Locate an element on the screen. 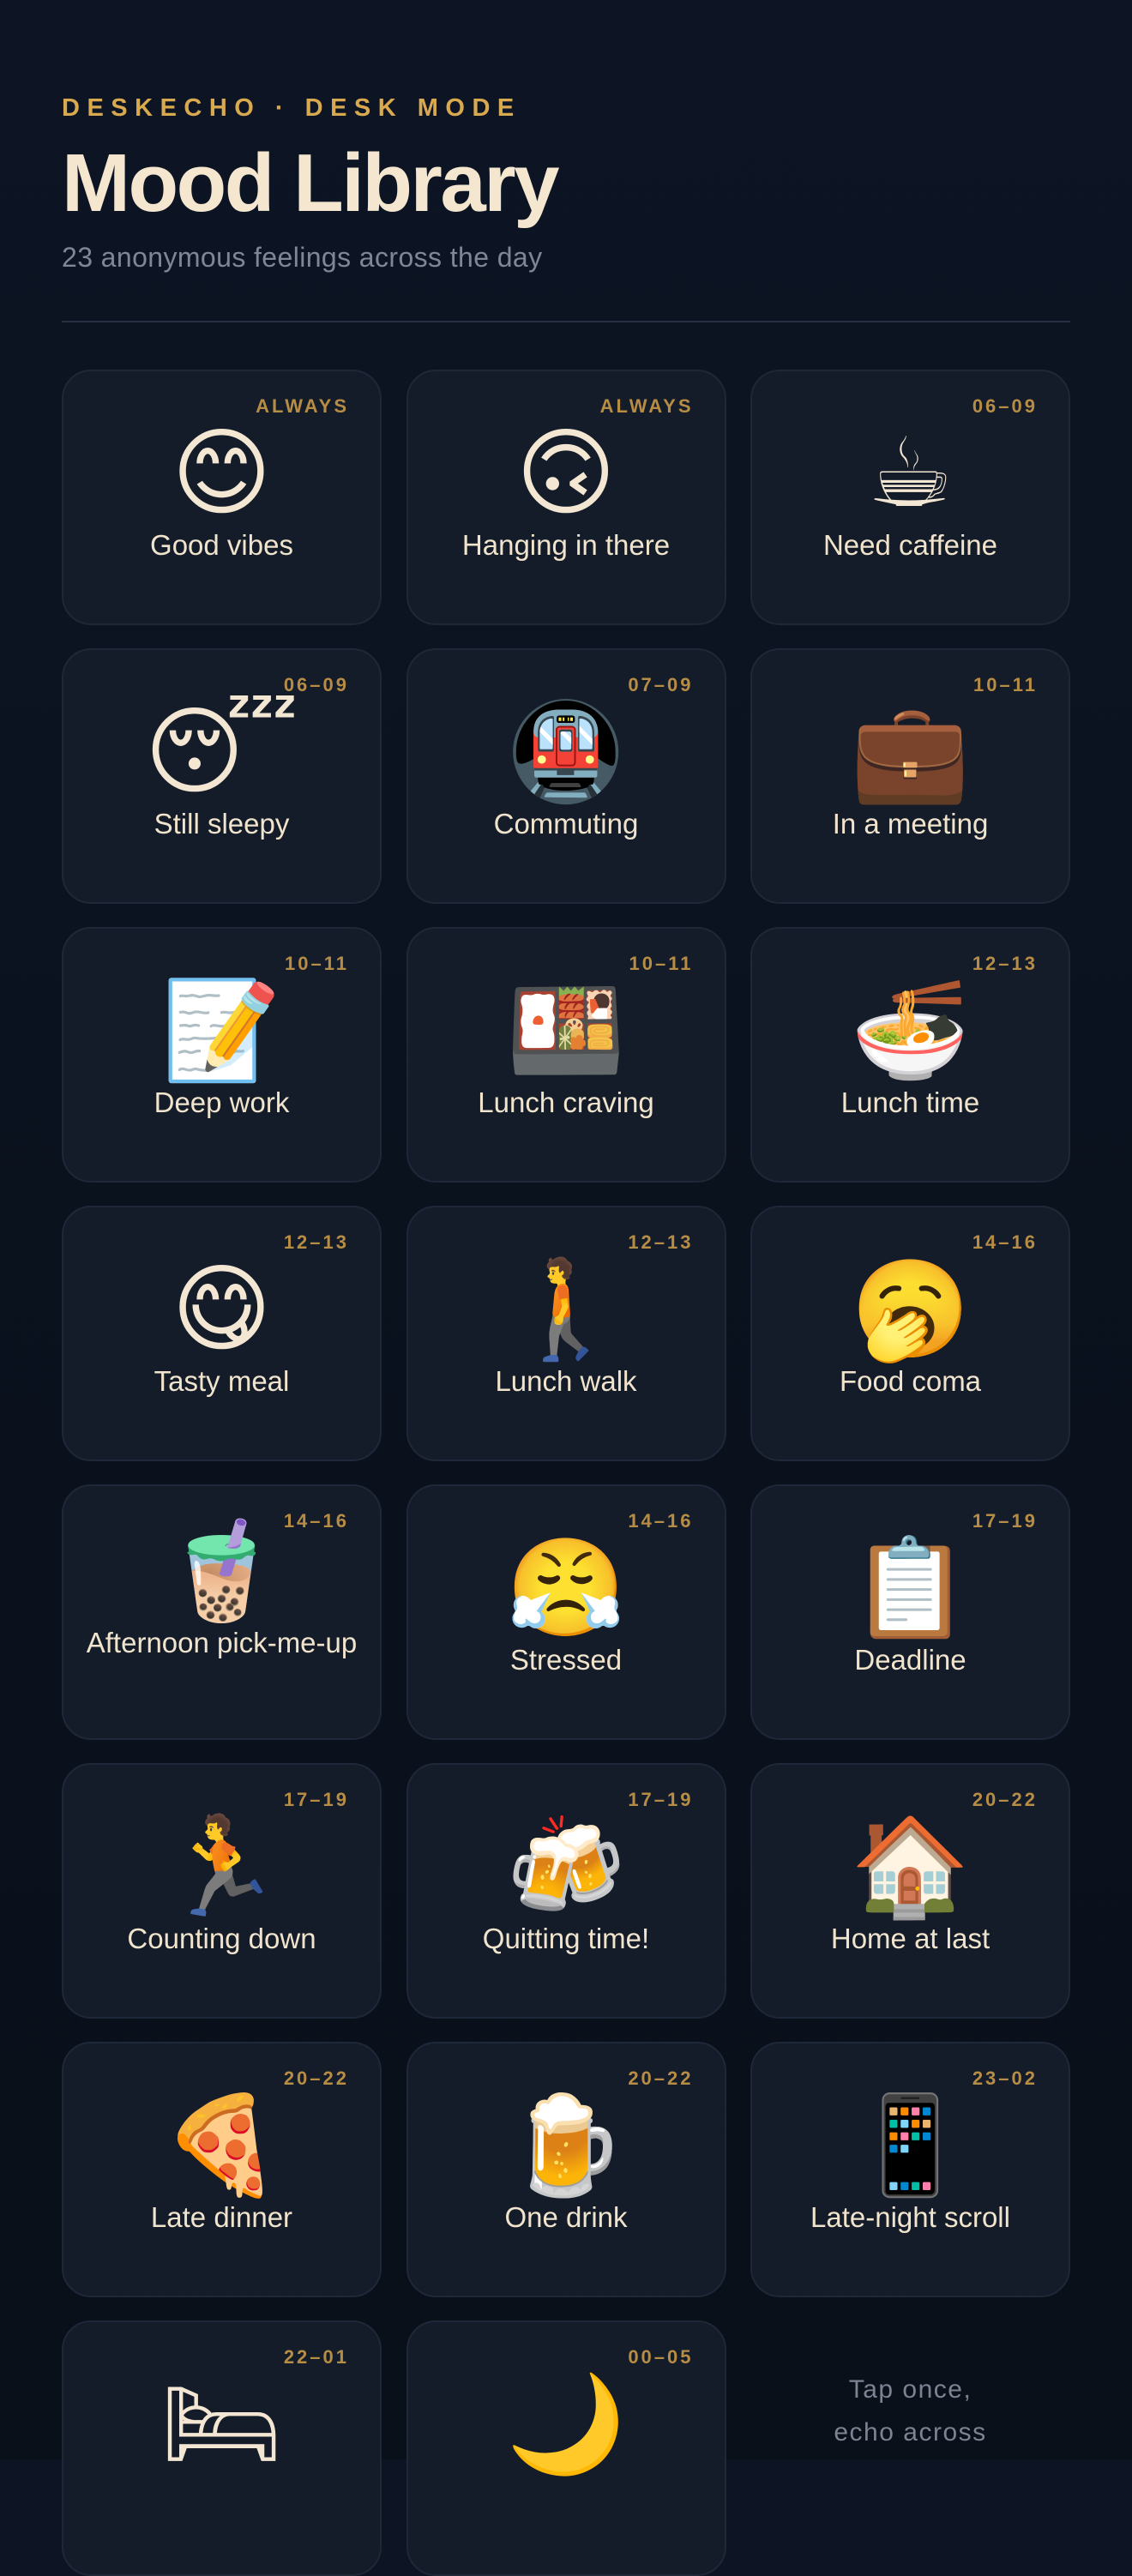  mood-card: 06–09 😴 Still sleepy is located at coordinates (222, 776).